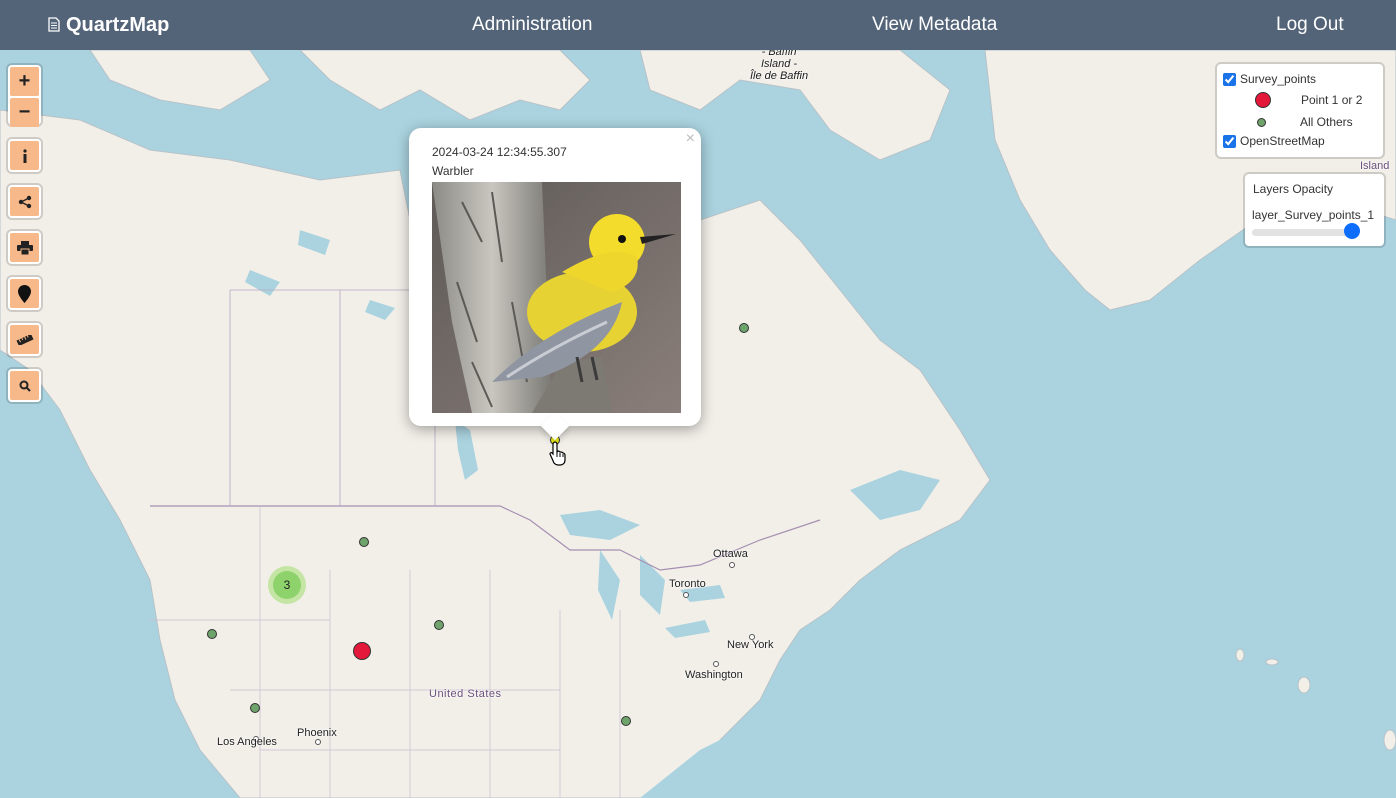 Image resolution: width=1396 pixels, height=798 pixels. I want to click on measure-control, so click(24, 339).